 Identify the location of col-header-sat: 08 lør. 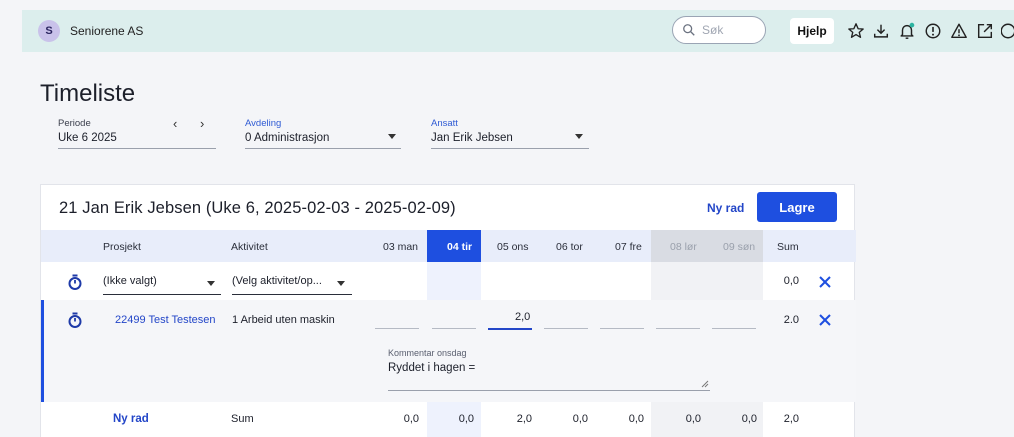
(683, 247).